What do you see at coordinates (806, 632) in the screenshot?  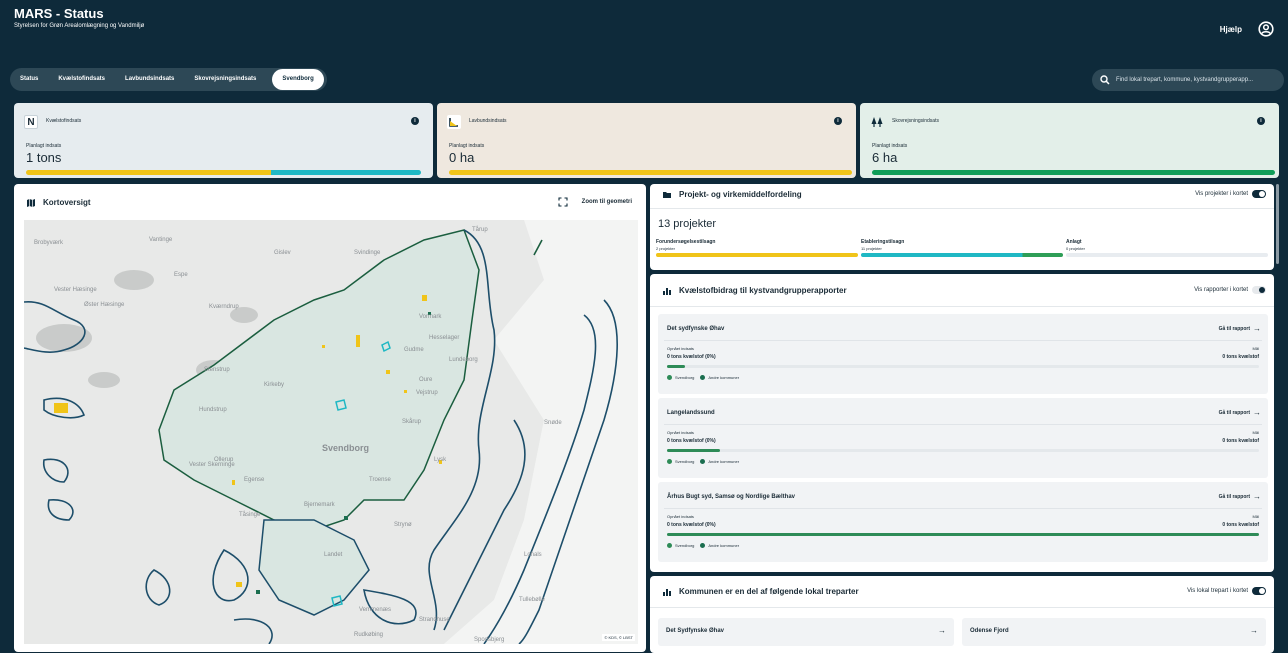 I see `trepart-item: Det Sydfynske Øhav →` at bounding box center [806, 632].